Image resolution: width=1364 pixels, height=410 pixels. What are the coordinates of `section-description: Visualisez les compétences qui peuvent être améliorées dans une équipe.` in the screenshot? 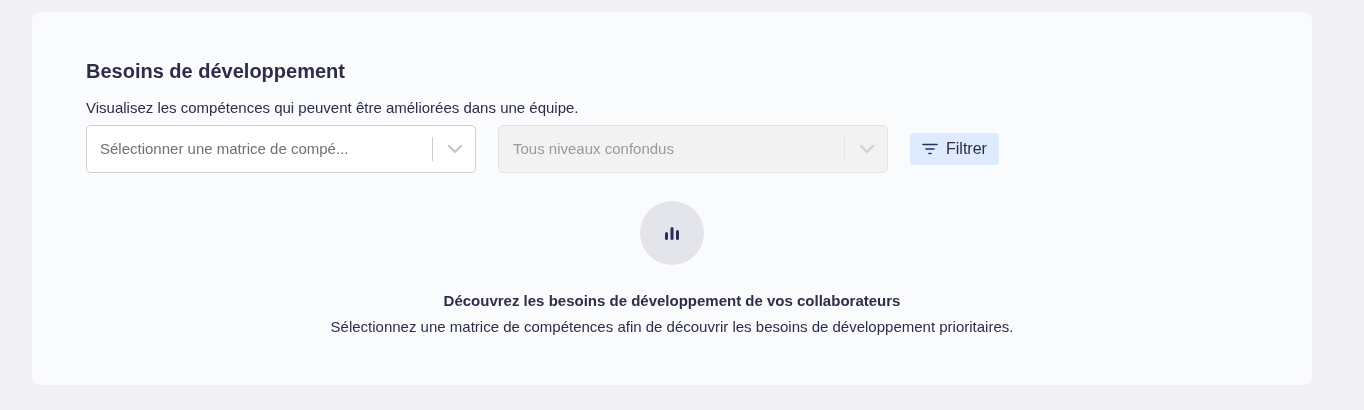 It's located at (332, 108).